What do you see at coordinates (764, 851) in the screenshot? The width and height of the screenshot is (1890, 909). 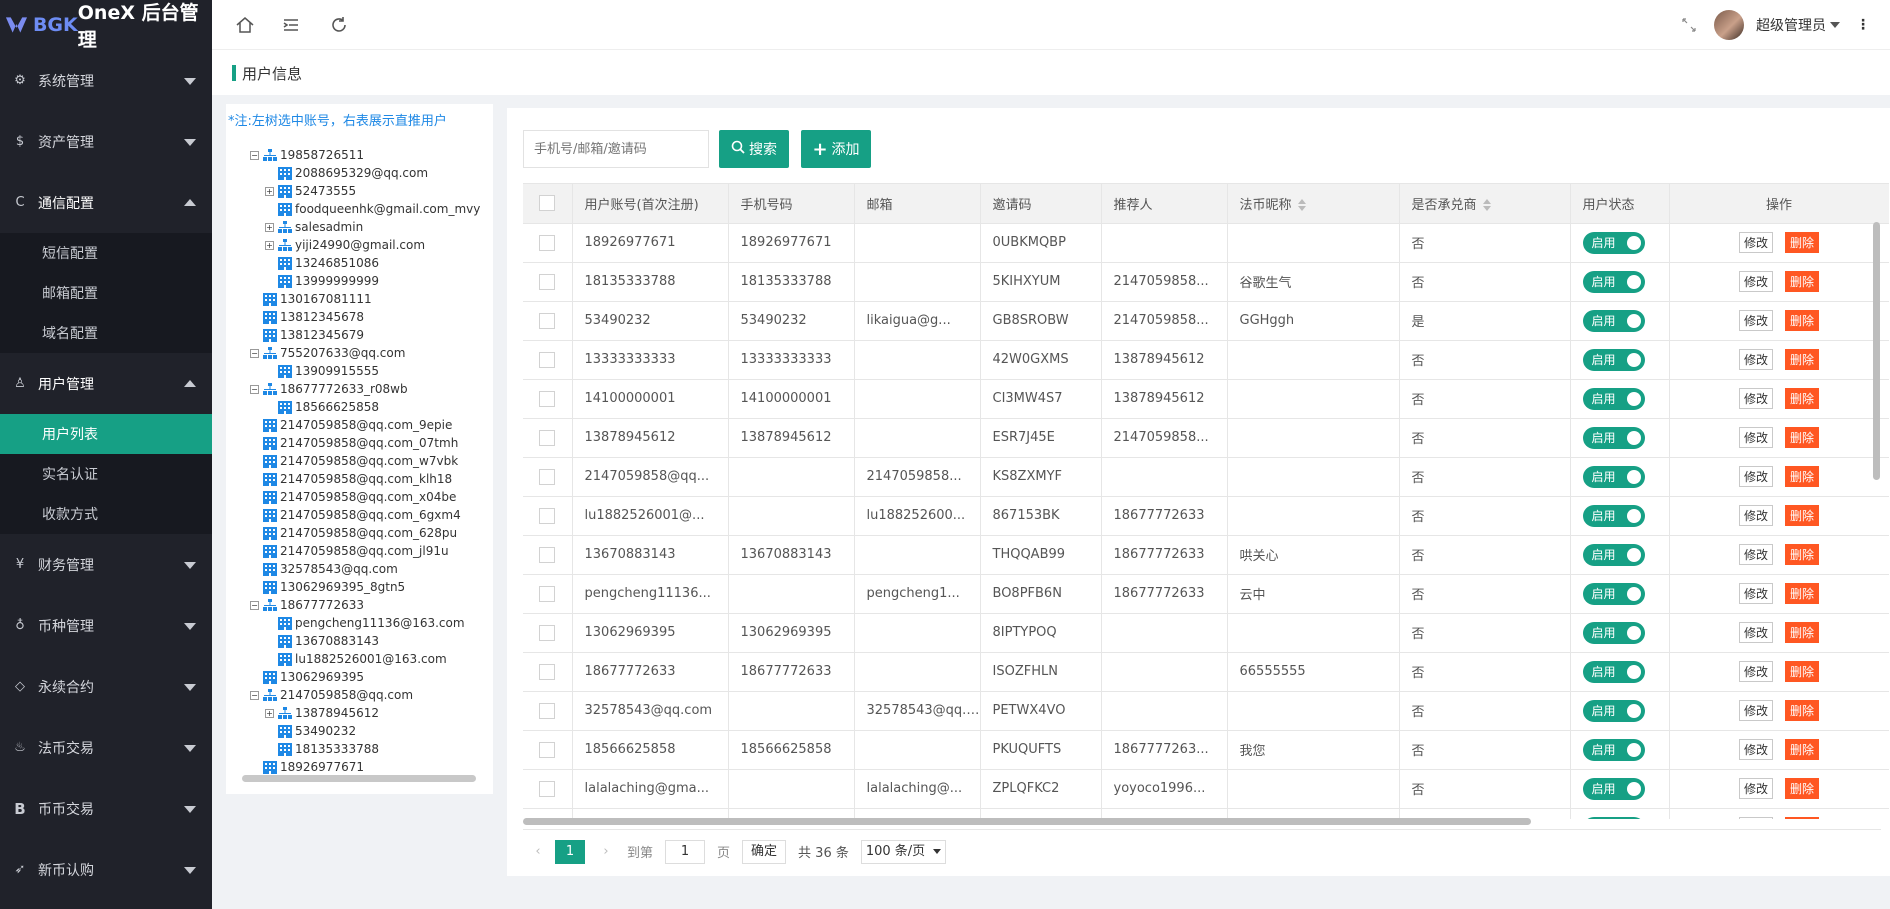 I see `goto-confirm-button: 确定` at bounding box center [764, 851].